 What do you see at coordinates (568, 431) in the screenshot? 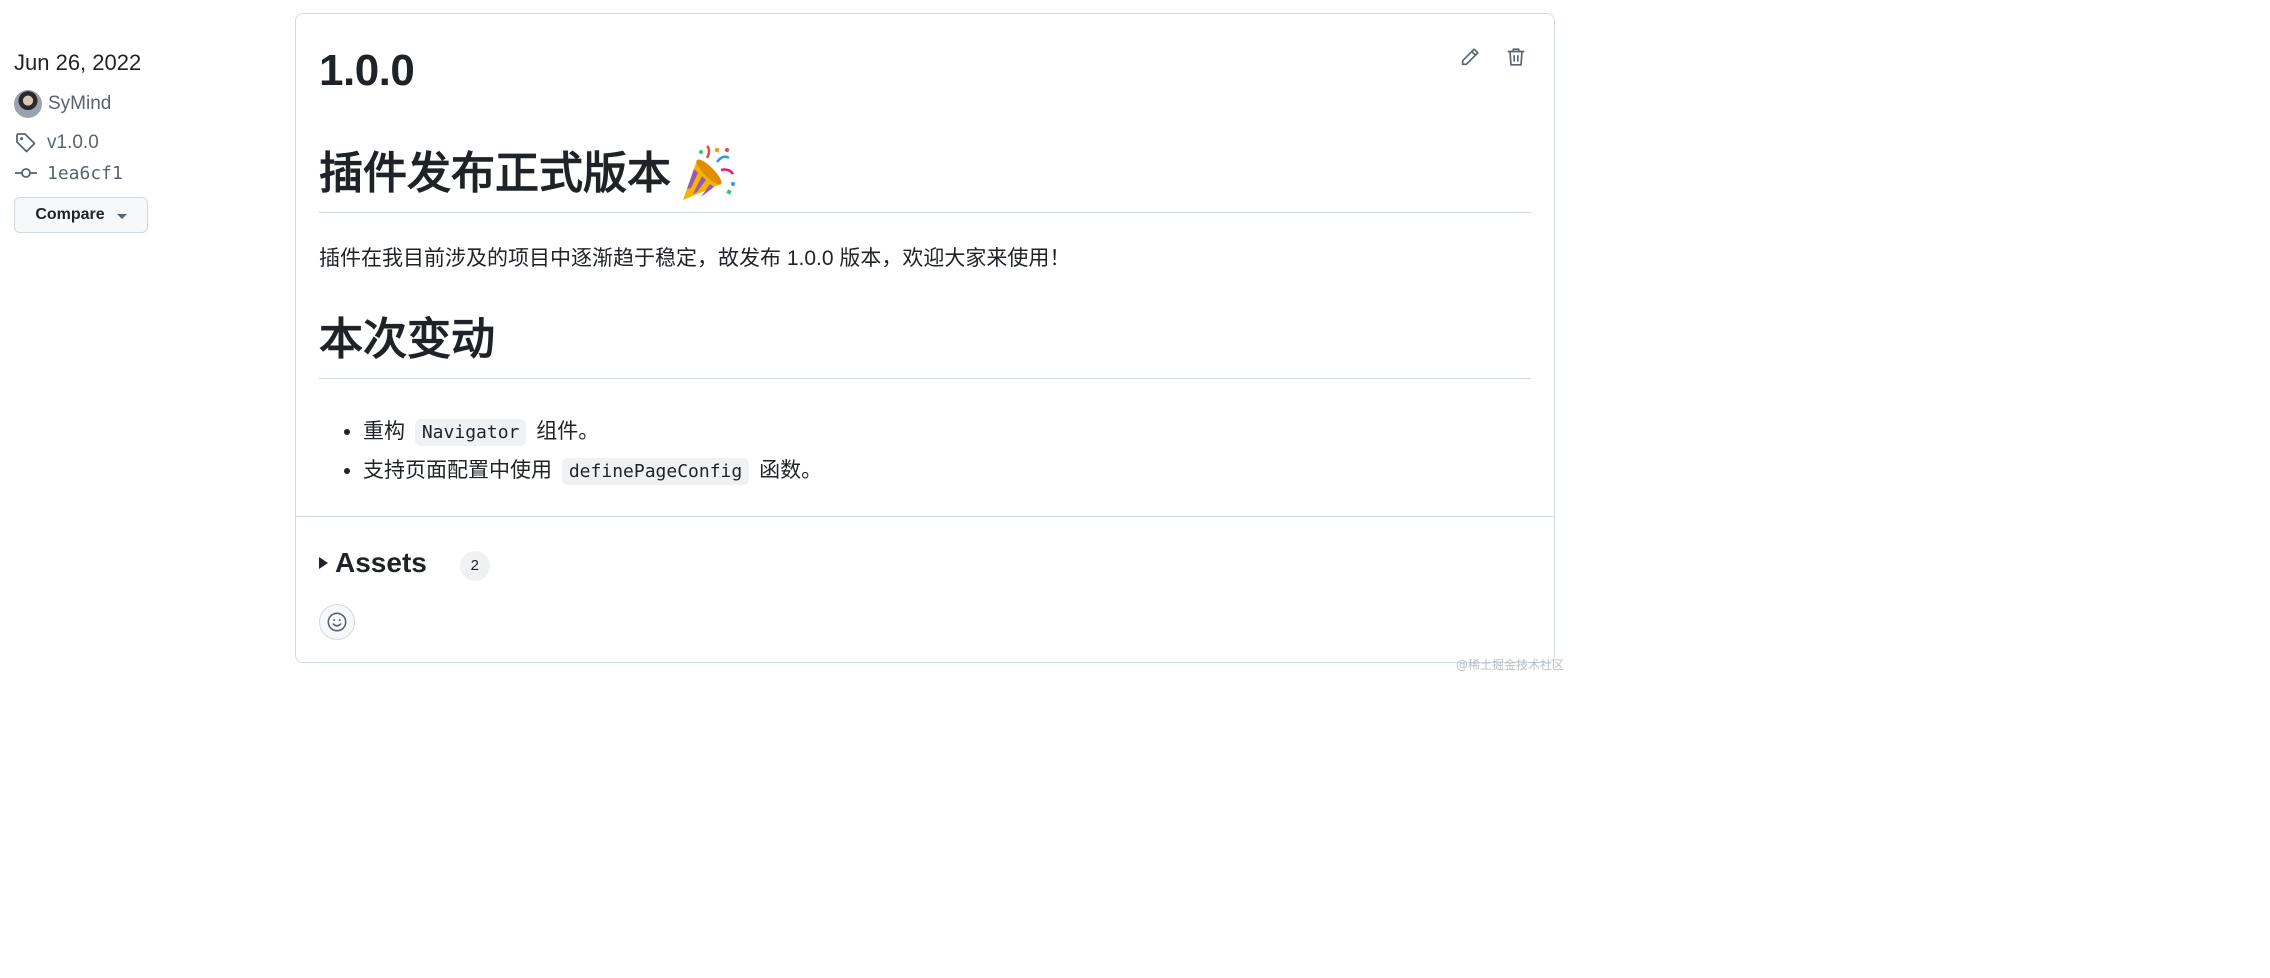
I see `change-text: 组件。` at bounding box center [568, 431].